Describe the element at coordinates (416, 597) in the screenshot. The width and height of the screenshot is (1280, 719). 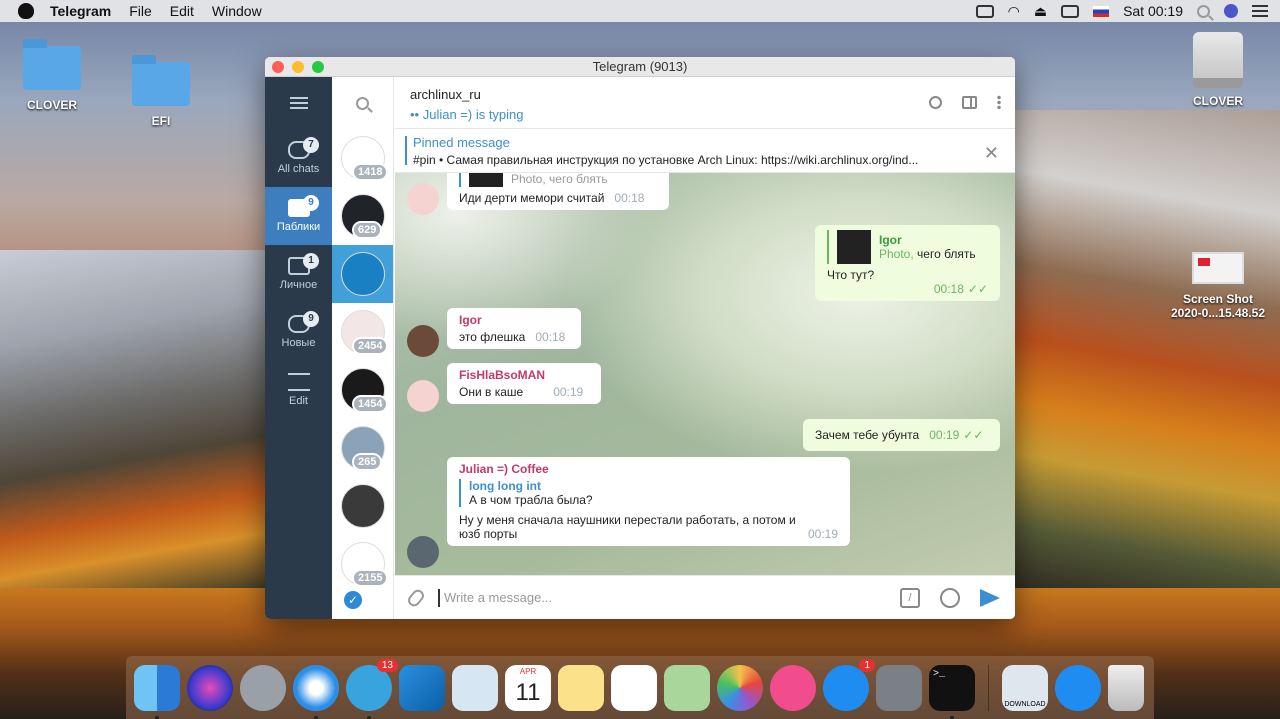
I see `attach-icon` at that location.